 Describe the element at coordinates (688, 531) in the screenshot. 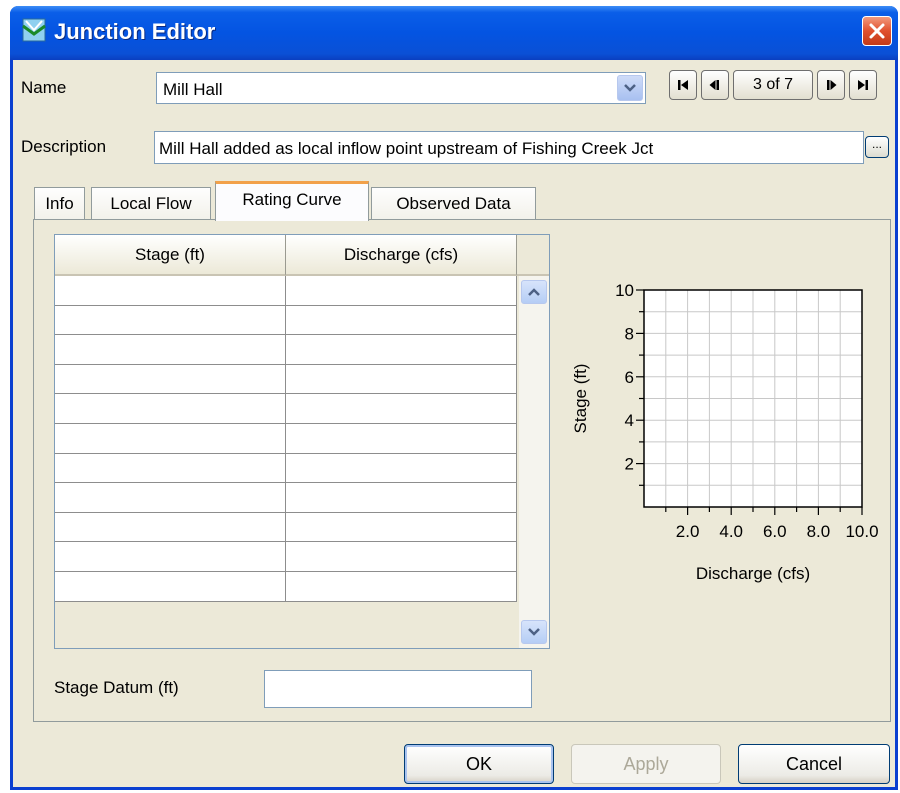

I see `x-tick-label: 2.0` at that location.